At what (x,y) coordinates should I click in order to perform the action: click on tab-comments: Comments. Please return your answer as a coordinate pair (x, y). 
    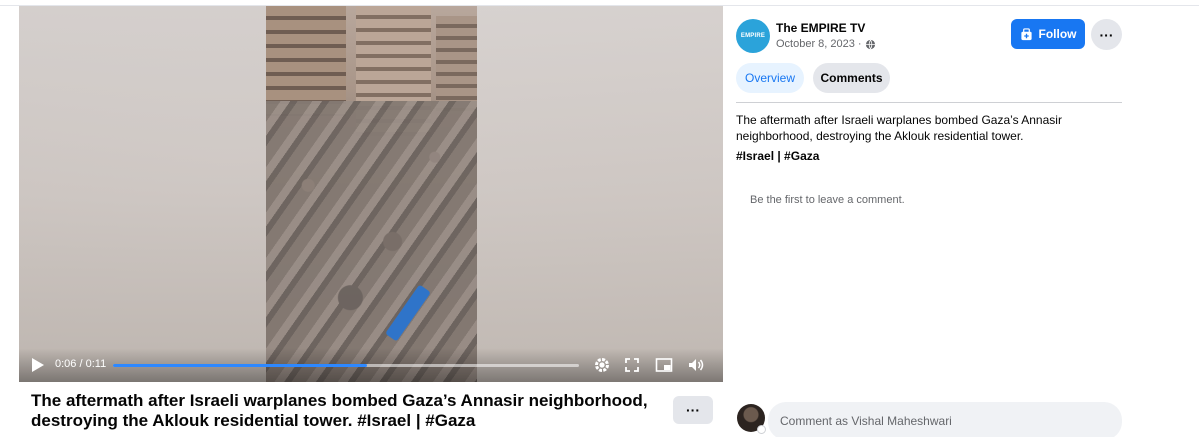
    Looking at the image, I should click on (851, 78).